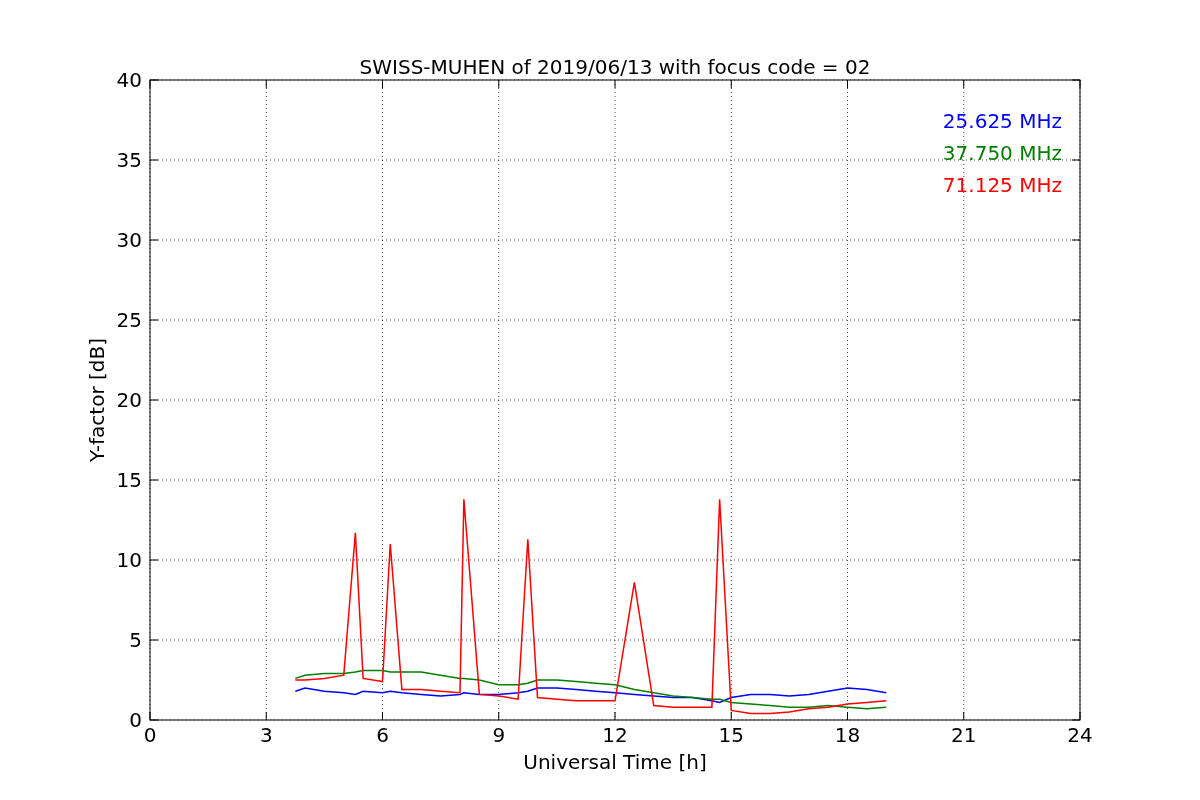 This screenshot has height=800, width=1200. What do you see at coordinates (615, 67) in the screenshot?
I see `chart-title: SWISS-MUHEN of 2019/06/13 with focus code = 02` at bounding box center [615, 67].